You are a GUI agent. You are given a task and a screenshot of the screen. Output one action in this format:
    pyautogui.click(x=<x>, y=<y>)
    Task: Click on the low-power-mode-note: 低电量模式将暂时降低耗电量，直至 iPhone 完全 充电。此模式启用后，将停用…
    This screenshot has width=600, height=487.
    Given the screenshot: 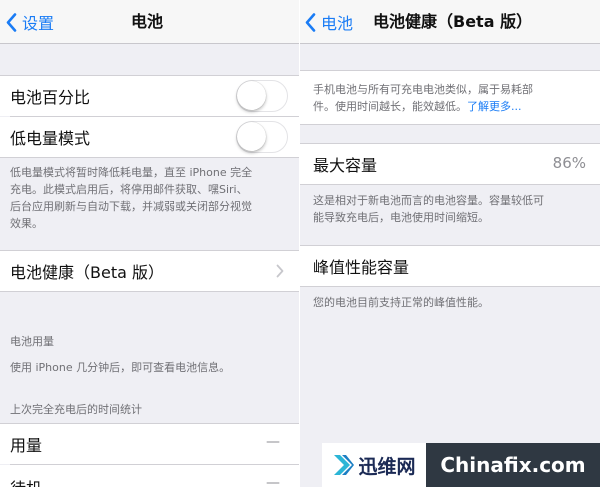 What is the action you would take?
    pyautogui.click(x=152, y=198)
    